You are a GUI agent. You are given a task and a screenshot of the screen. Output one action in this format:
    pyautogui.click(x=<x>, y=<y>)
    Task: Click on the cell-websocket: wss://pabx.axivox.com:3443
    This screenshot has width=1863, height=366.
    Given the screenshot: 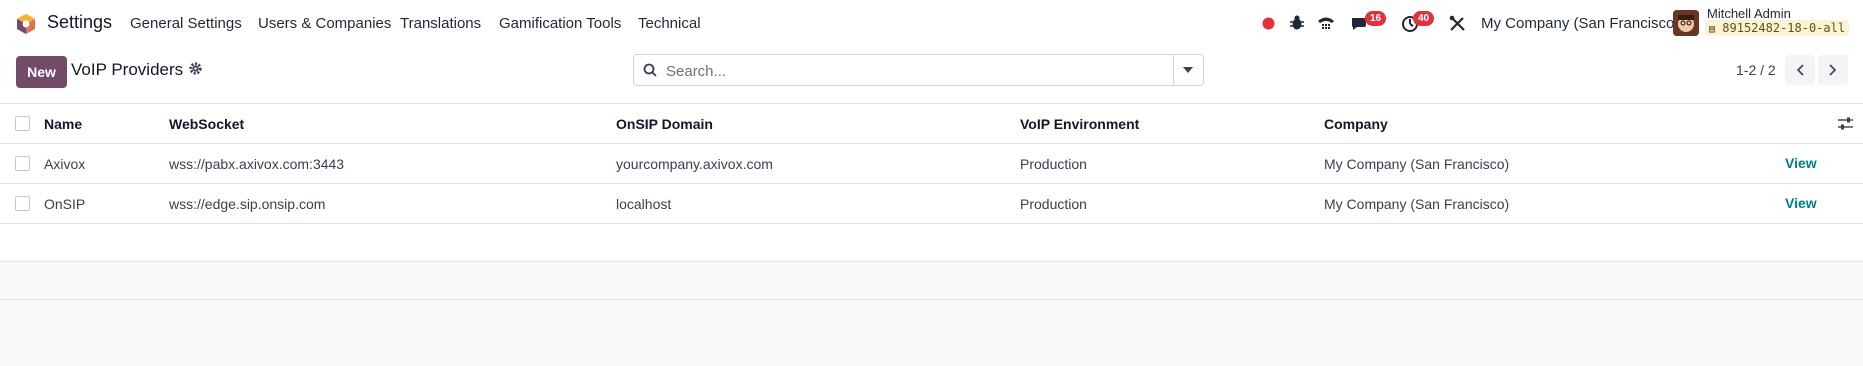 What is the action you would take?
    pyautogui.click(x=257, y=164)
    